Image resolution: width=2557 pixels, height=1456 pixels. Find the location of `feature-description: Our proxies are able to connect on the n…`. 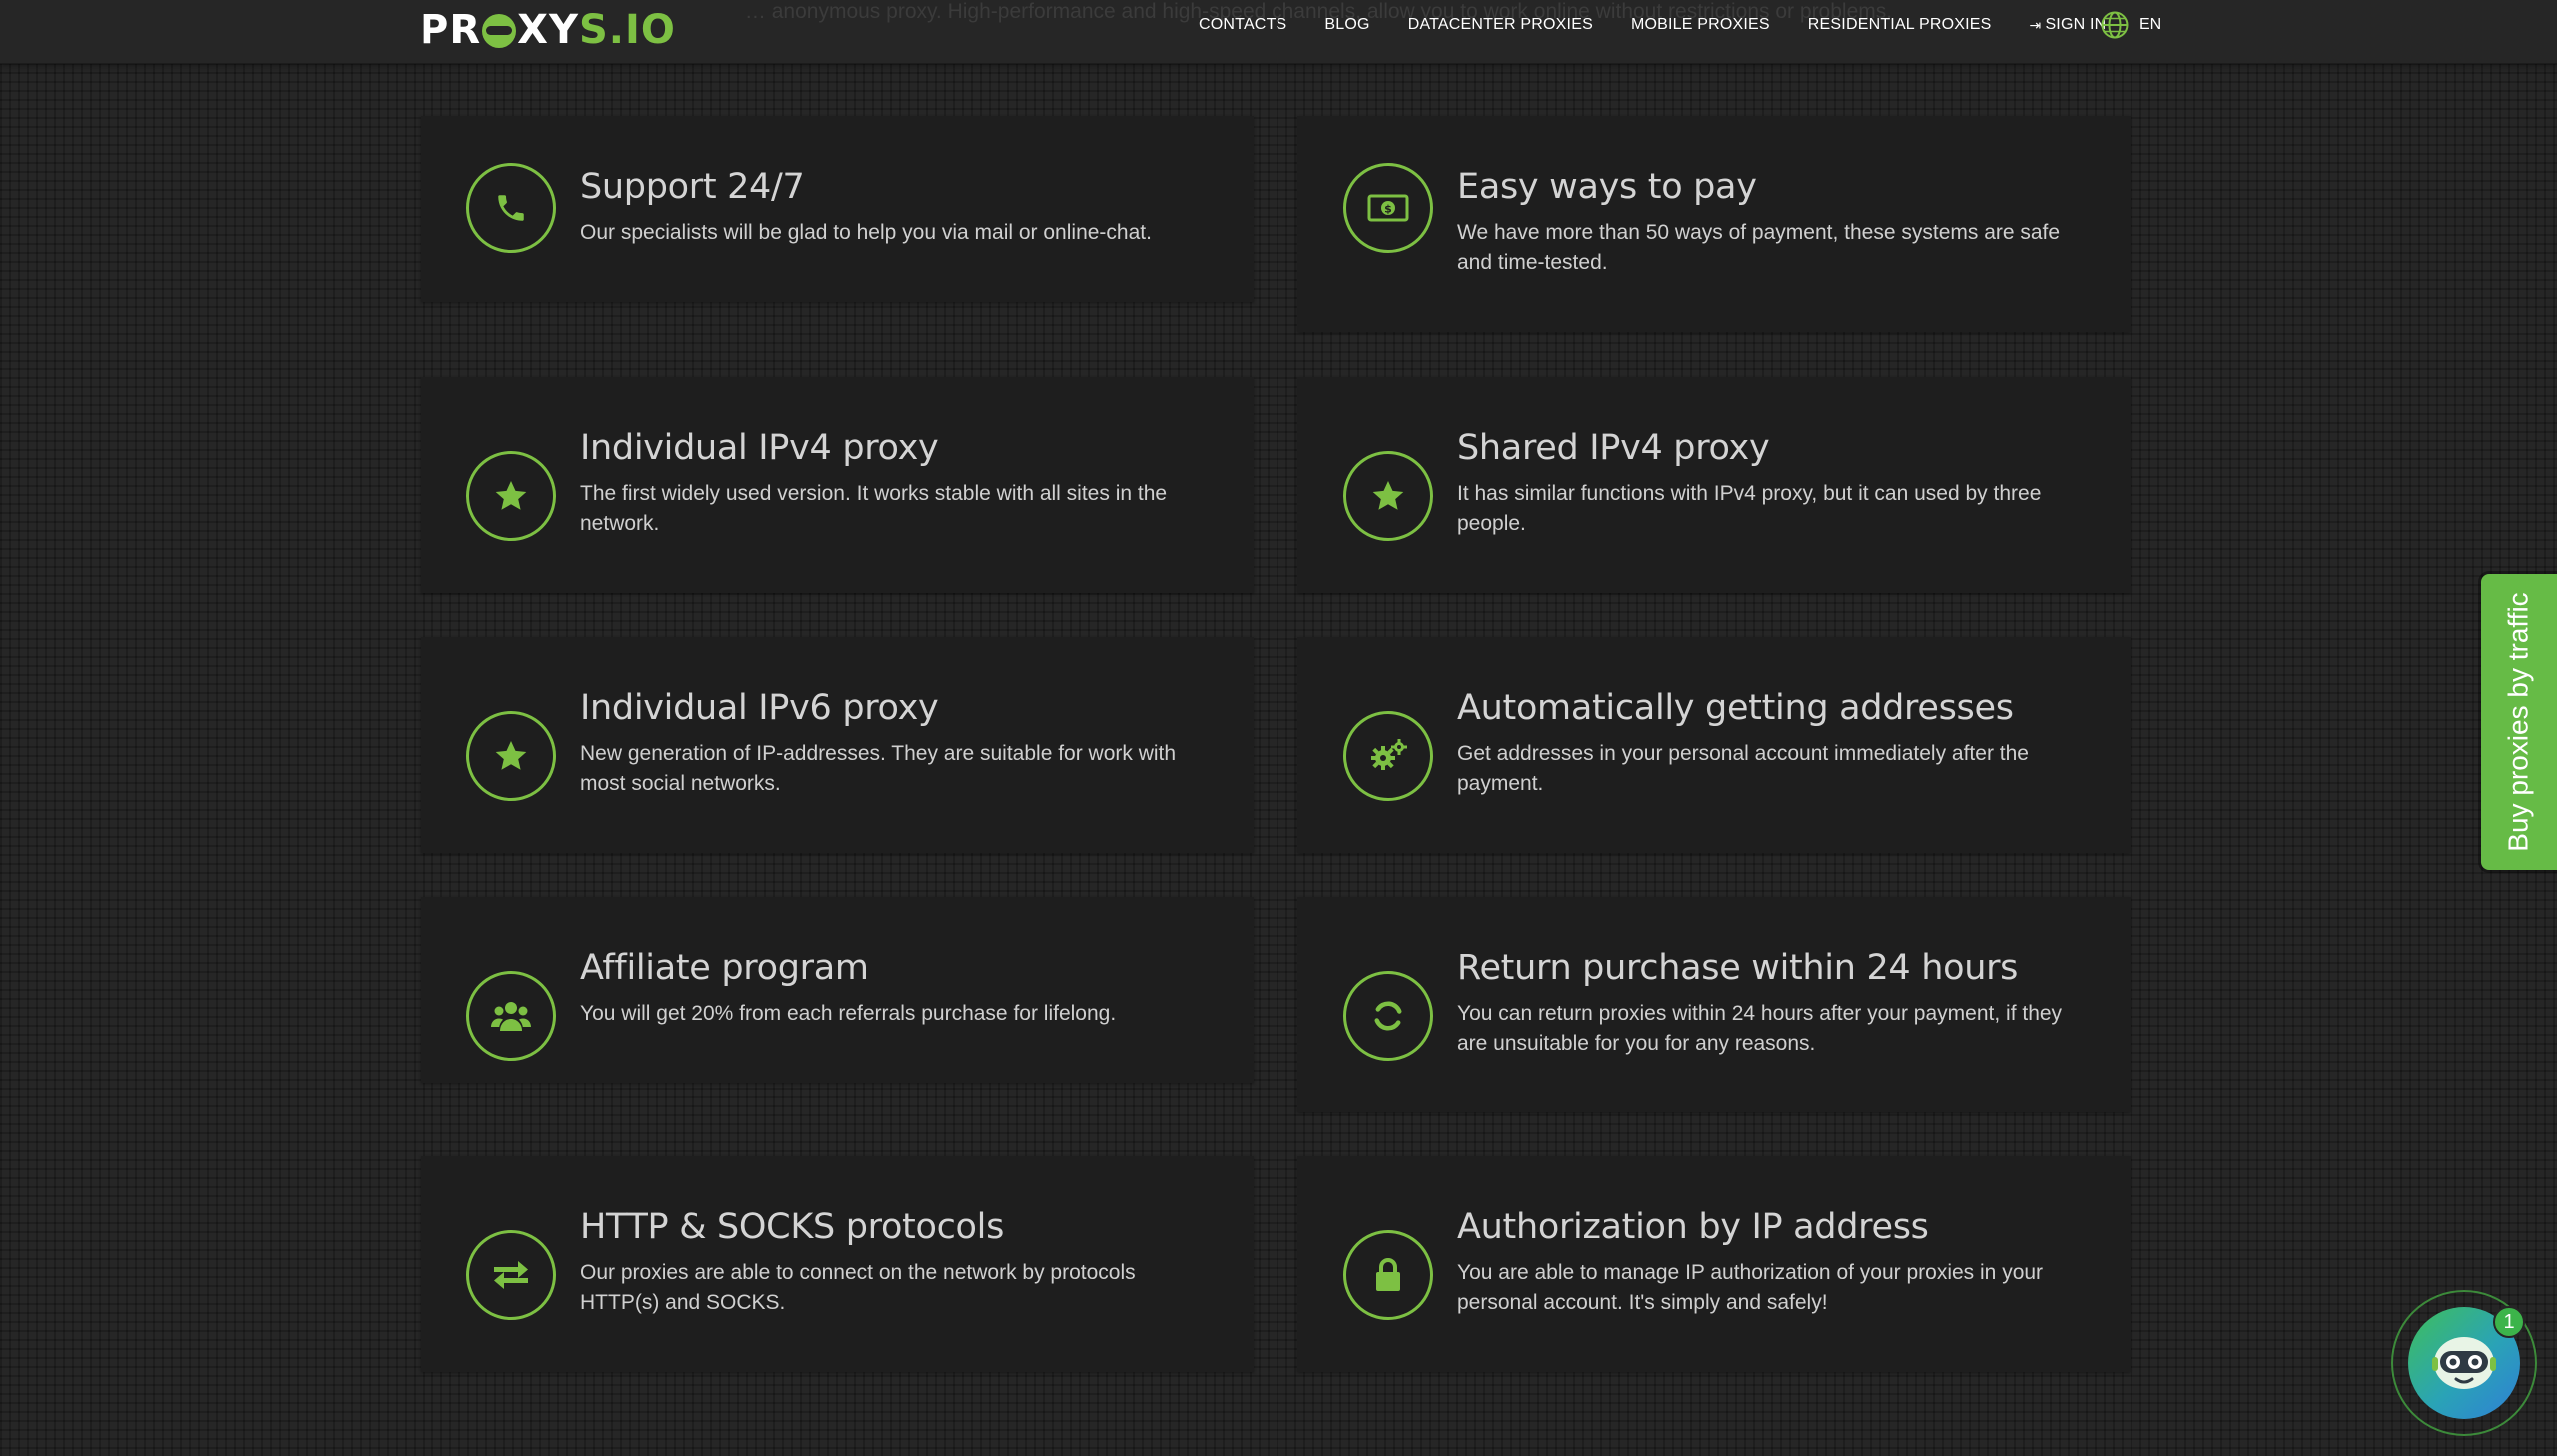

feature-description: Our proxies are able to connect on the n… is located at coordinates (858, 1287).